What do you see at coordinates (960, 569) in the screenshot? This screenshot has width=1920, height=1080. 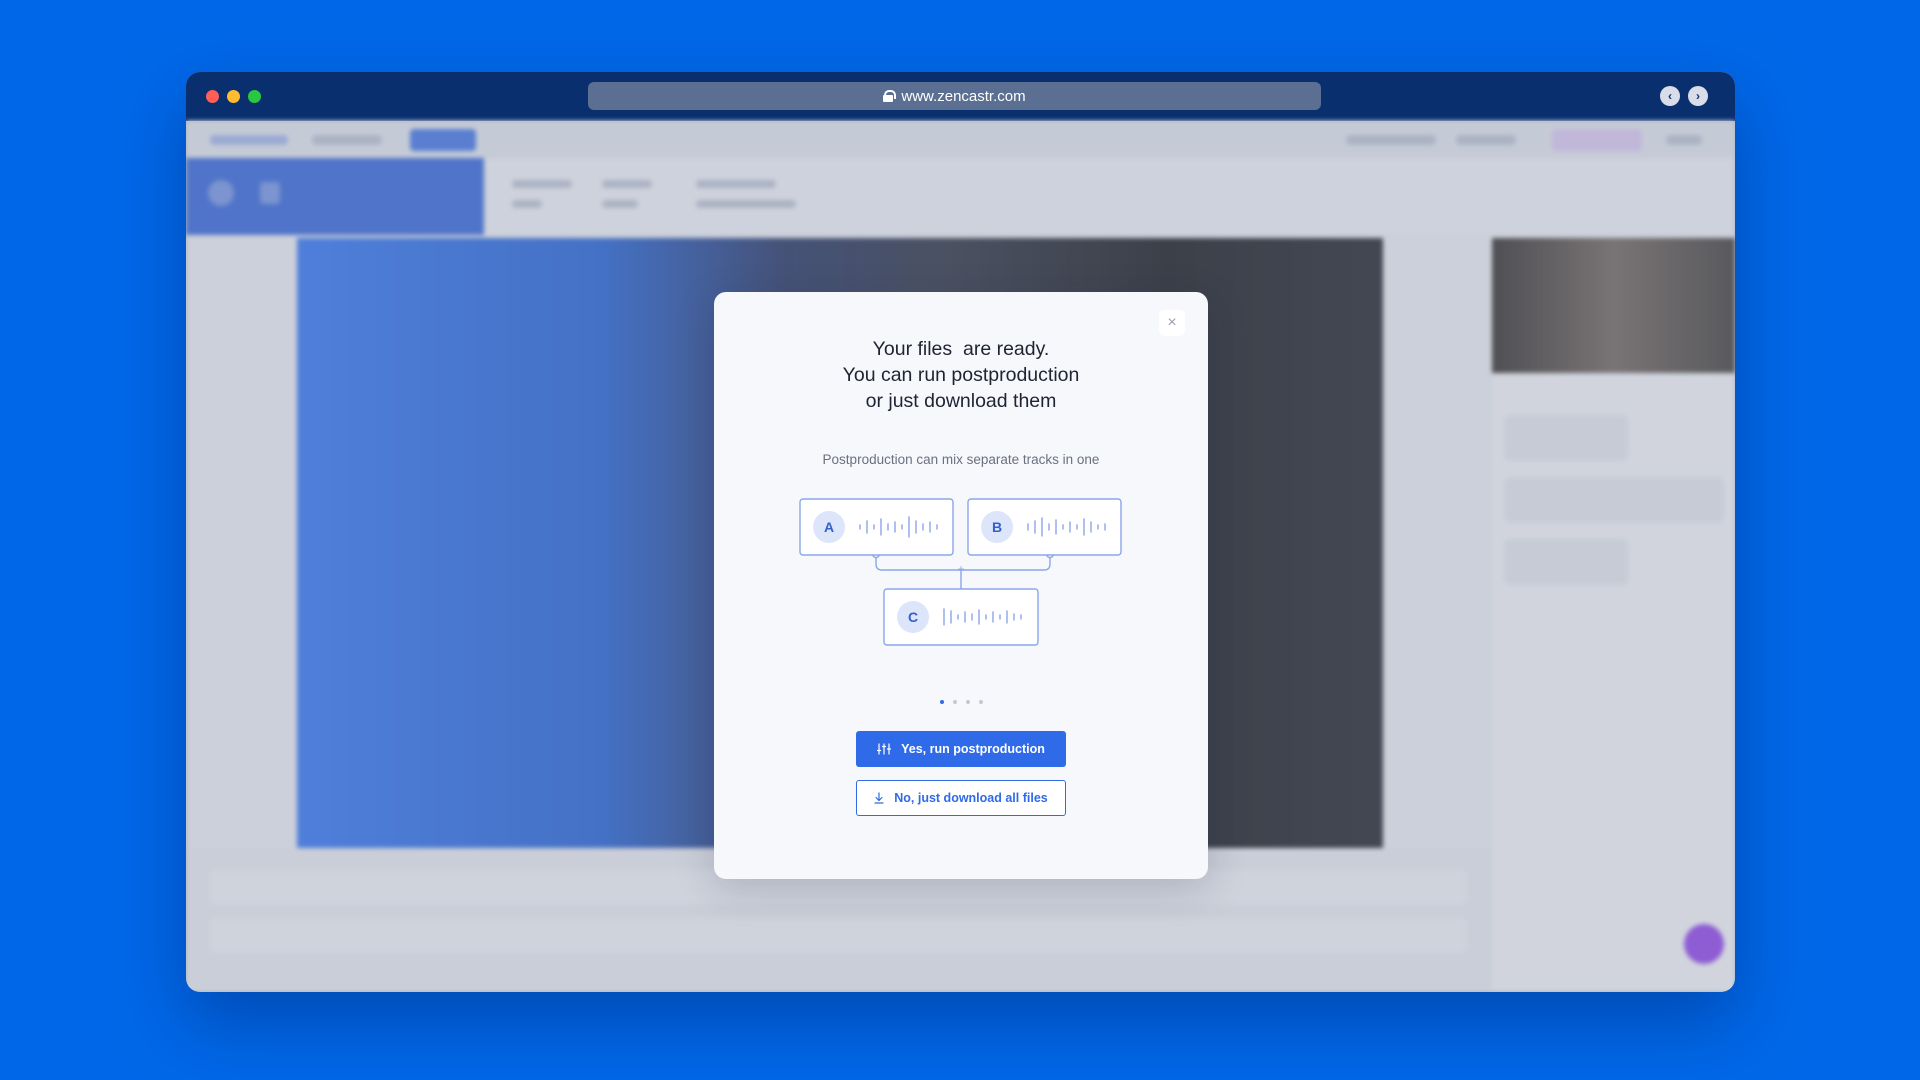 I see `mix-plus-icon: +` at bounding box center [960, 569].